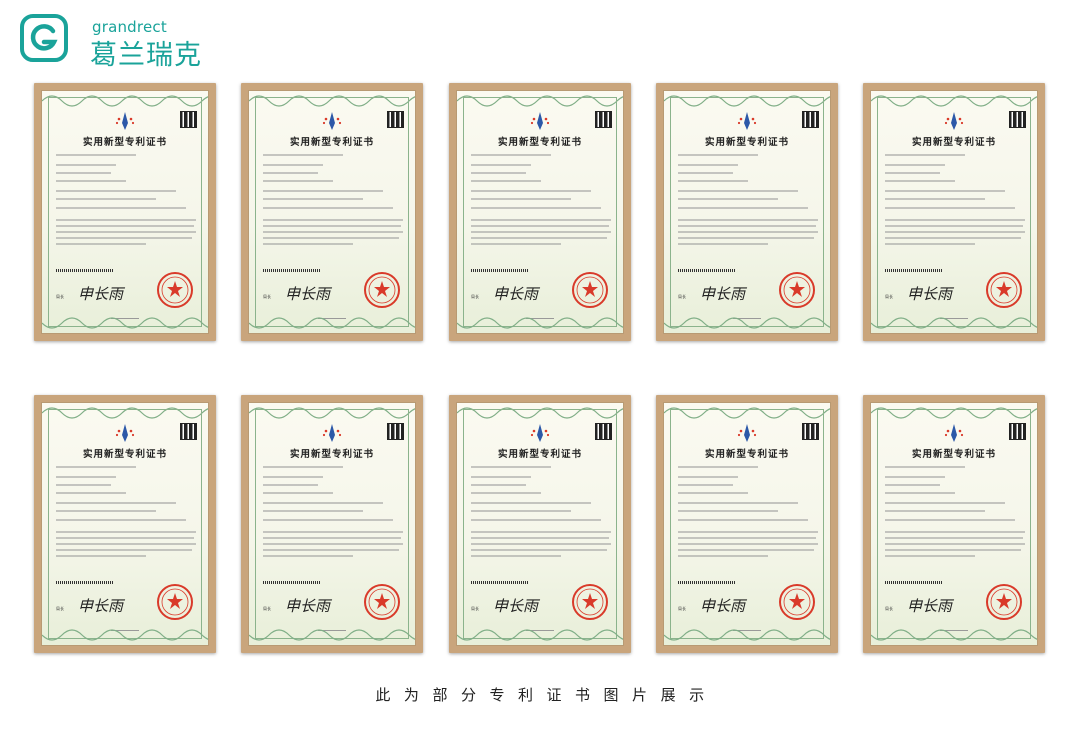 The image size is (1080, 734). What do you see at coordinates (583, 695) in the screenshot?
I see `caption-char: 书` at bounding box center [583, 695].